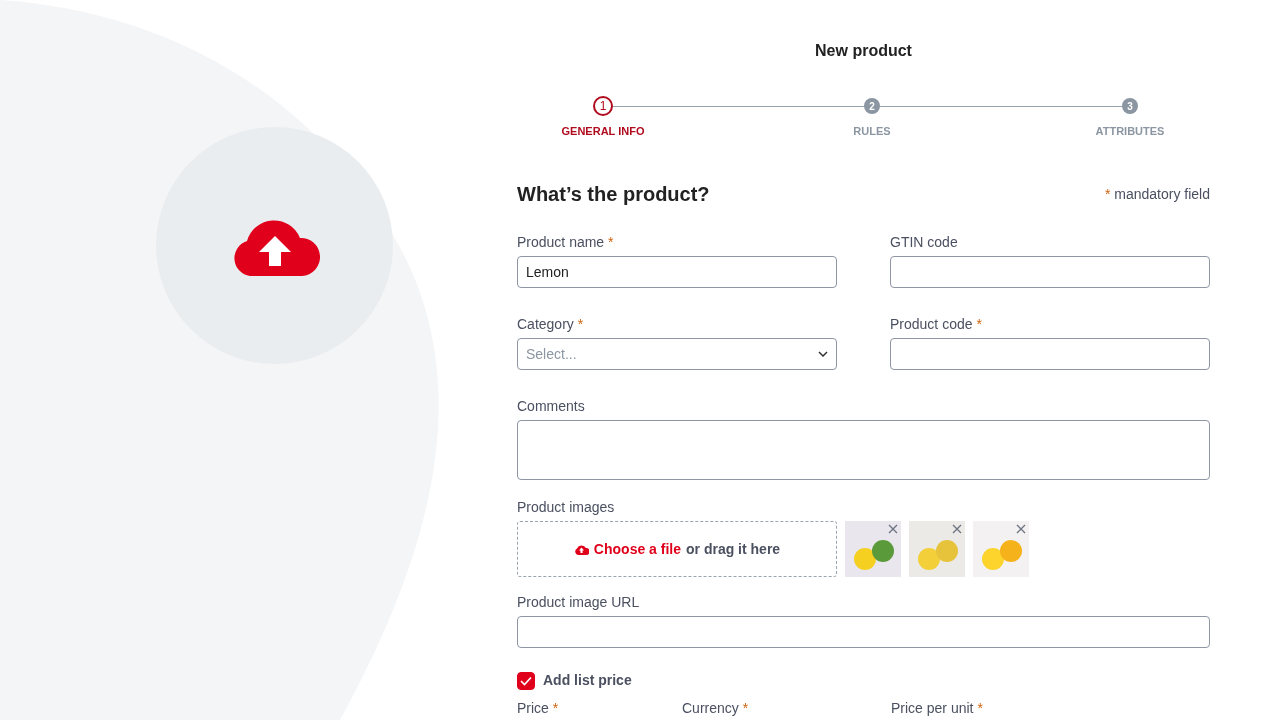 This screenshot has width=1280, height=720. I want to click on file-dropzone: Choose a file or drag it here, so click(677, 549).